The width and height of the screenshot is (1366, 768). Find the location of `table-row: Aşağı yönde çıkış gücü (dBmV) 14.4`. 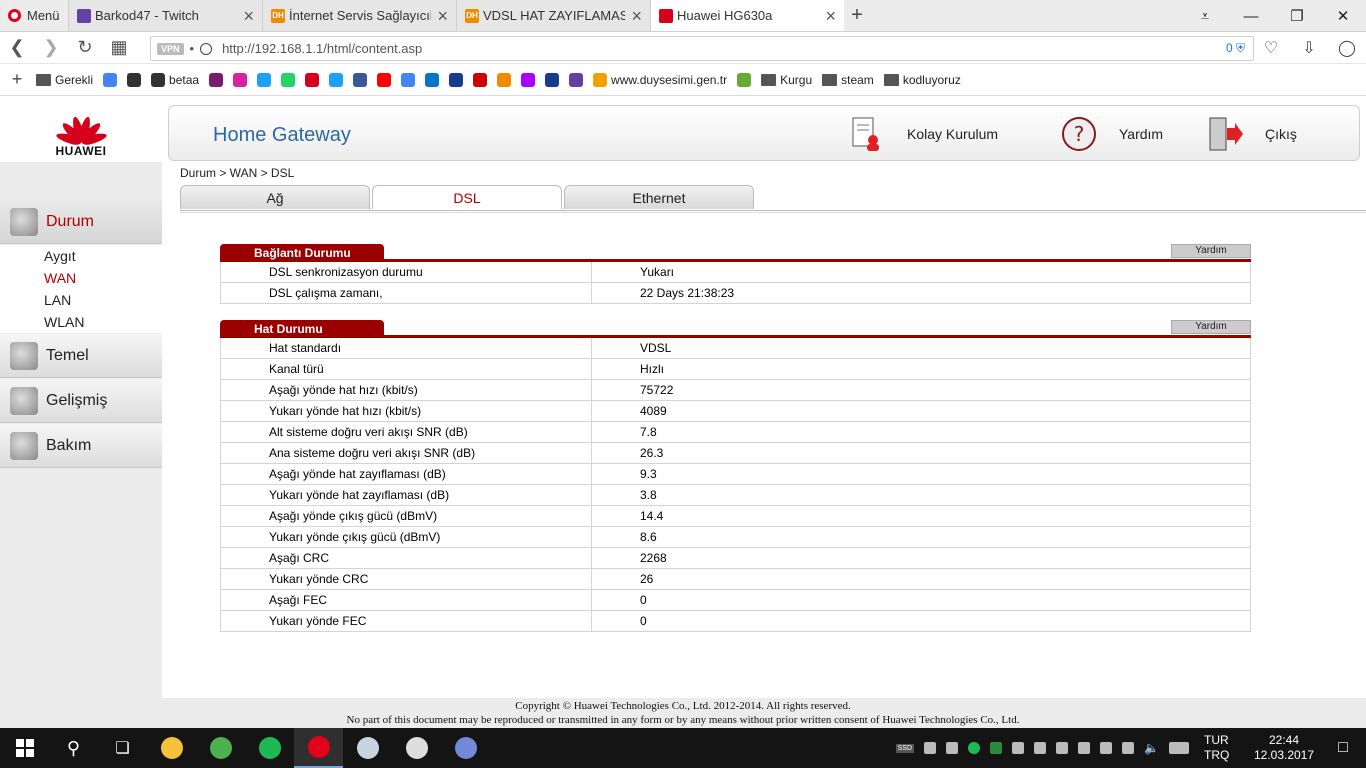

table-row: Aşağı yönde çıkış gücü (dBmV) 14.4 is located at coordinates (735, 516).